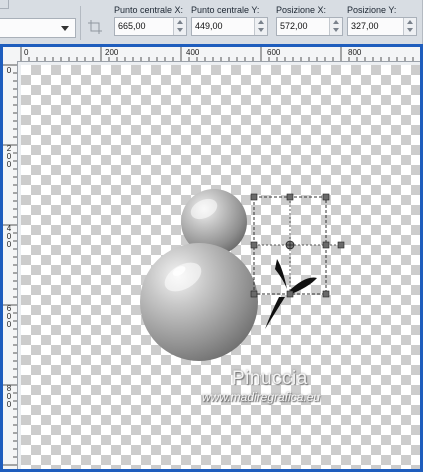  Describe the element at coordinates (297, 245) in the screenshot. I see `deform-selection-box` at that location.